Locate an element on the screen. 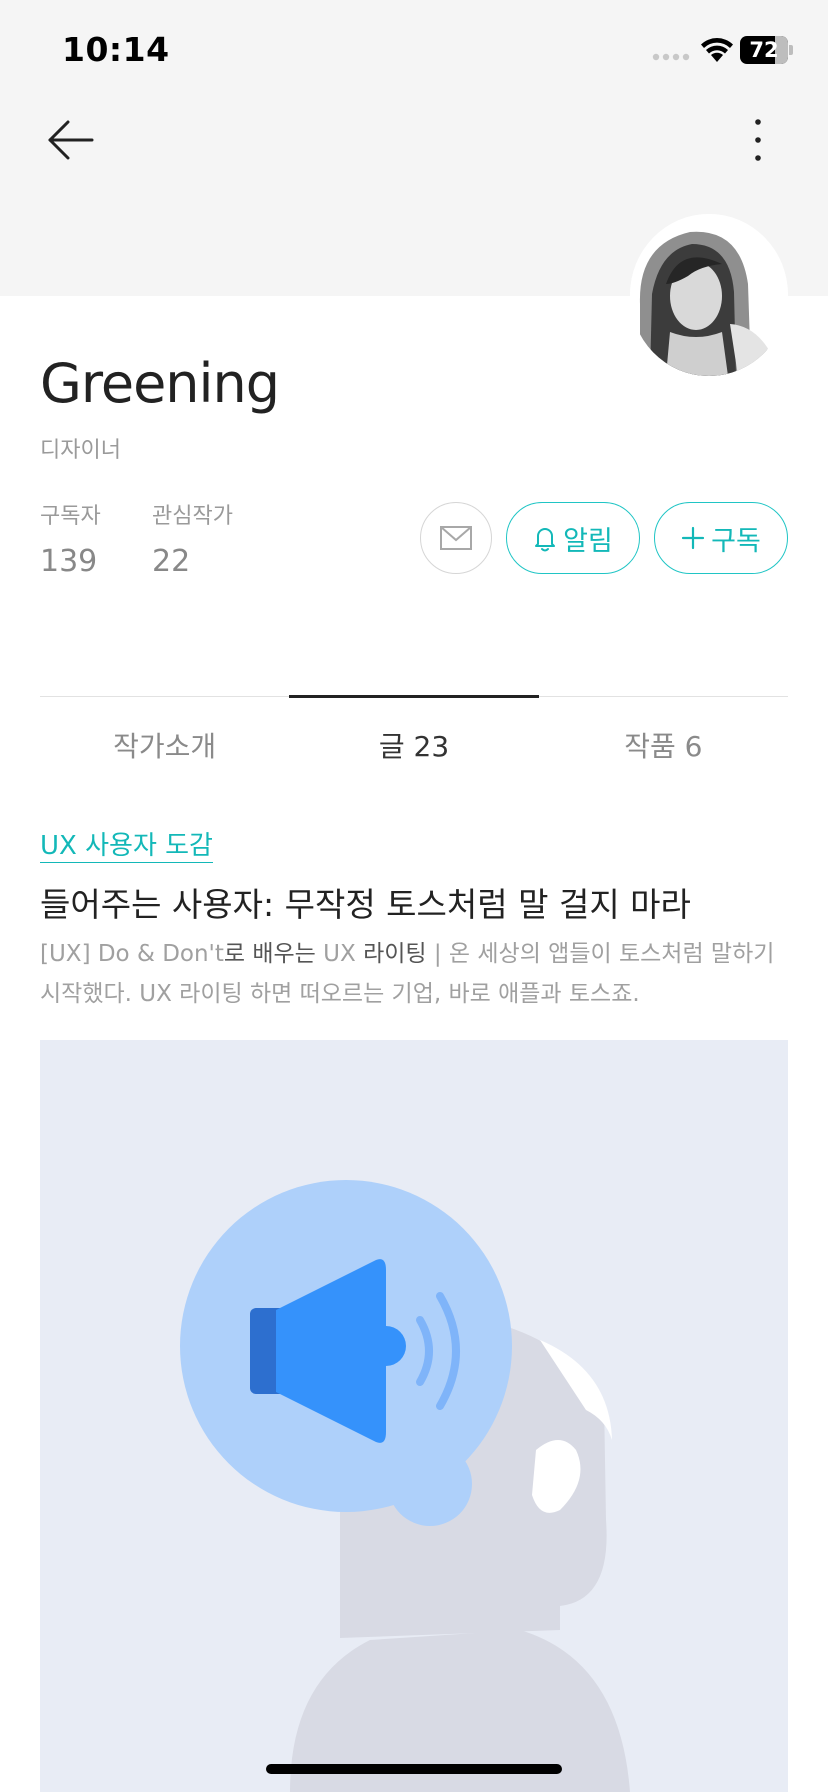  stat-label: 구독자 is located at coordinates (70, 516).